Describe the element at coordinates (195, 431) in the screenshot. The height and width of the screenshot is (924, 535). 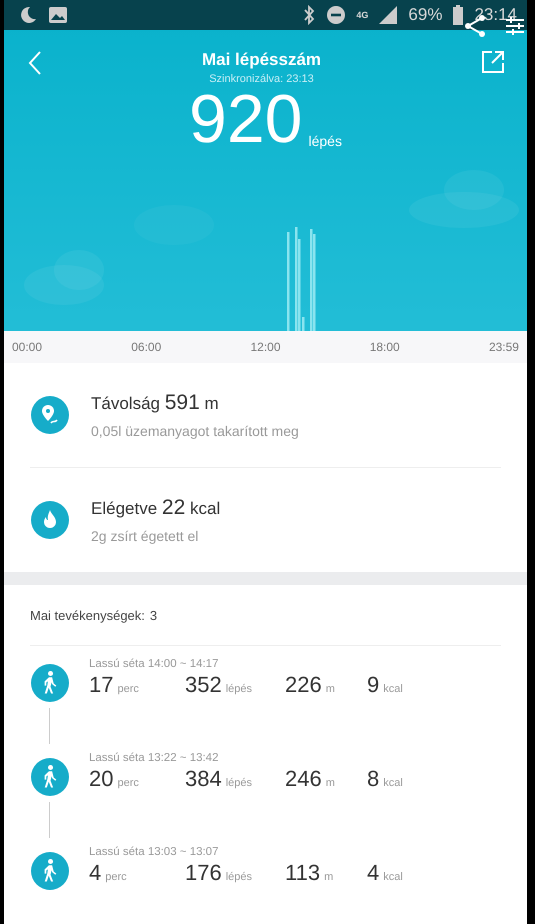
I see `stat-note: 0,05l üzemanyagot takarított meg` at that location.